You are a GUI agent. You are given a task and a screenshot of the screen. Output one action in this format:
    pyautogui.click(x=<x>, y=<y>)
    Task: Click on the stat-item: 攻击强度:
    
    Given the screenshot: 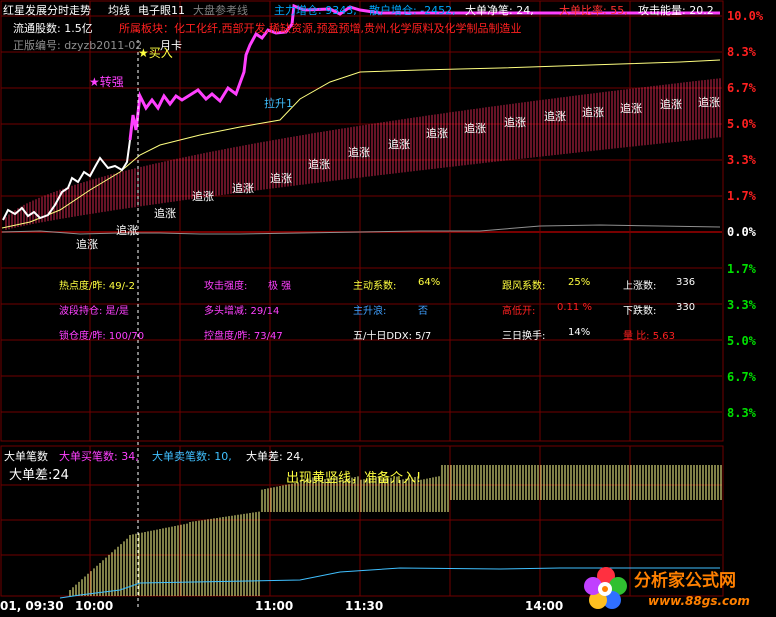 What is the action you would take?
    pyautogui.click(x=226, y=286)
    